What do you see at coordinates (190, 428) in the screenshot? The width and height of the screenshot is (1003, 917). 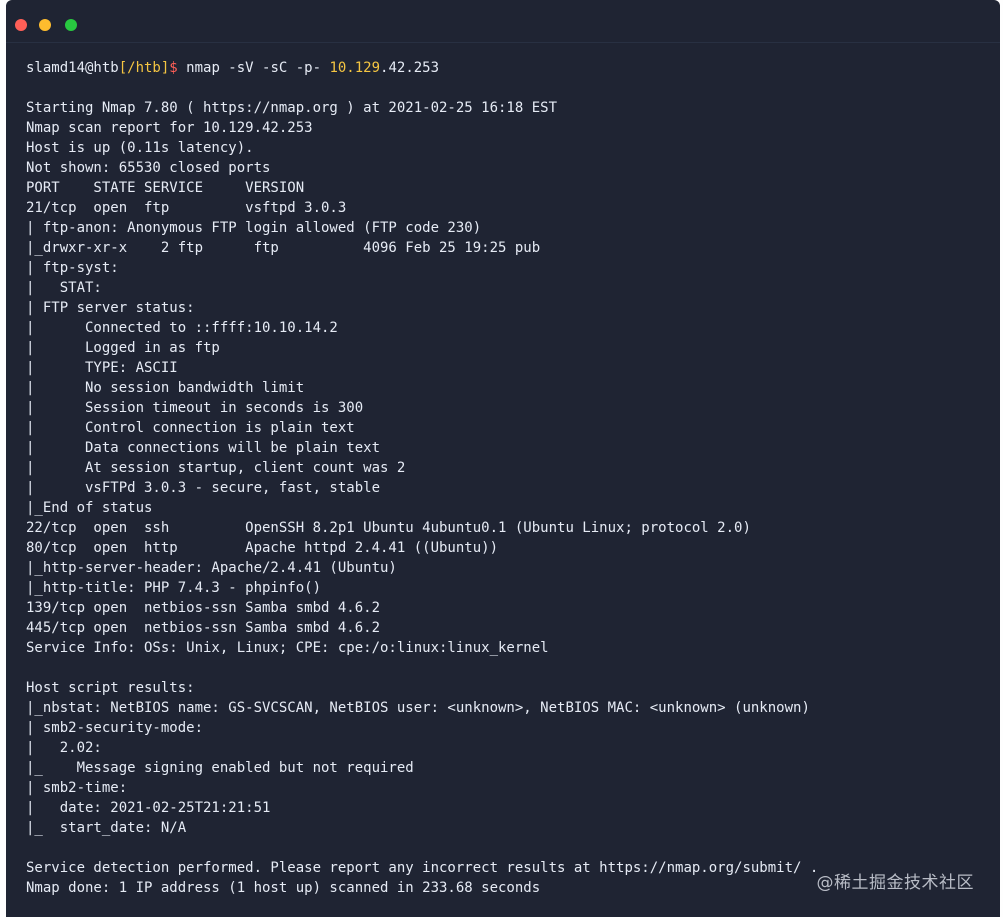 I see `output-line: | Control connection is plain text` at bounding box center [190, 428].